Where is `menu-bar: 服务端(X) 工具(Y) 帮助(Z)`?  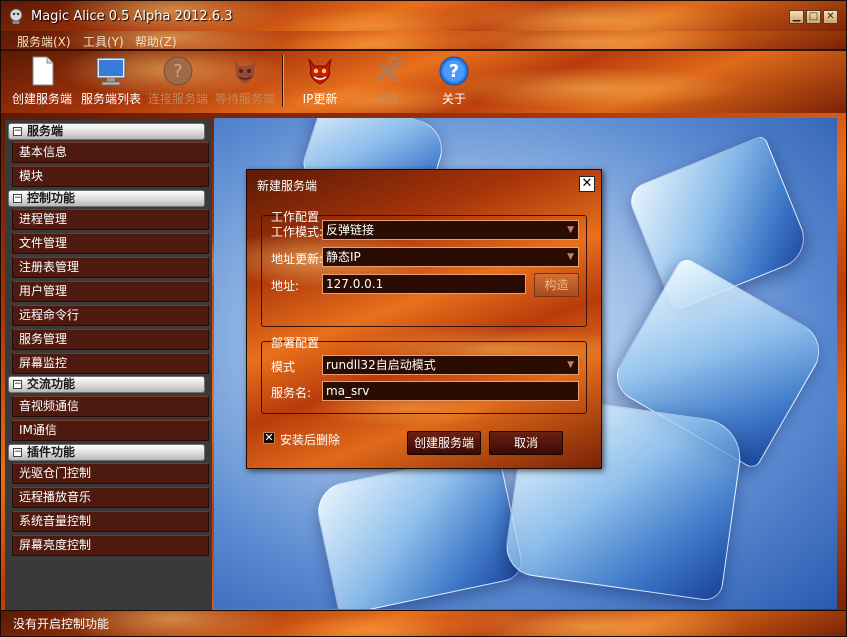
menu-bar: 服务端(X) 工具(Y) 帮助(Z) is located at coordinates (423, 40).